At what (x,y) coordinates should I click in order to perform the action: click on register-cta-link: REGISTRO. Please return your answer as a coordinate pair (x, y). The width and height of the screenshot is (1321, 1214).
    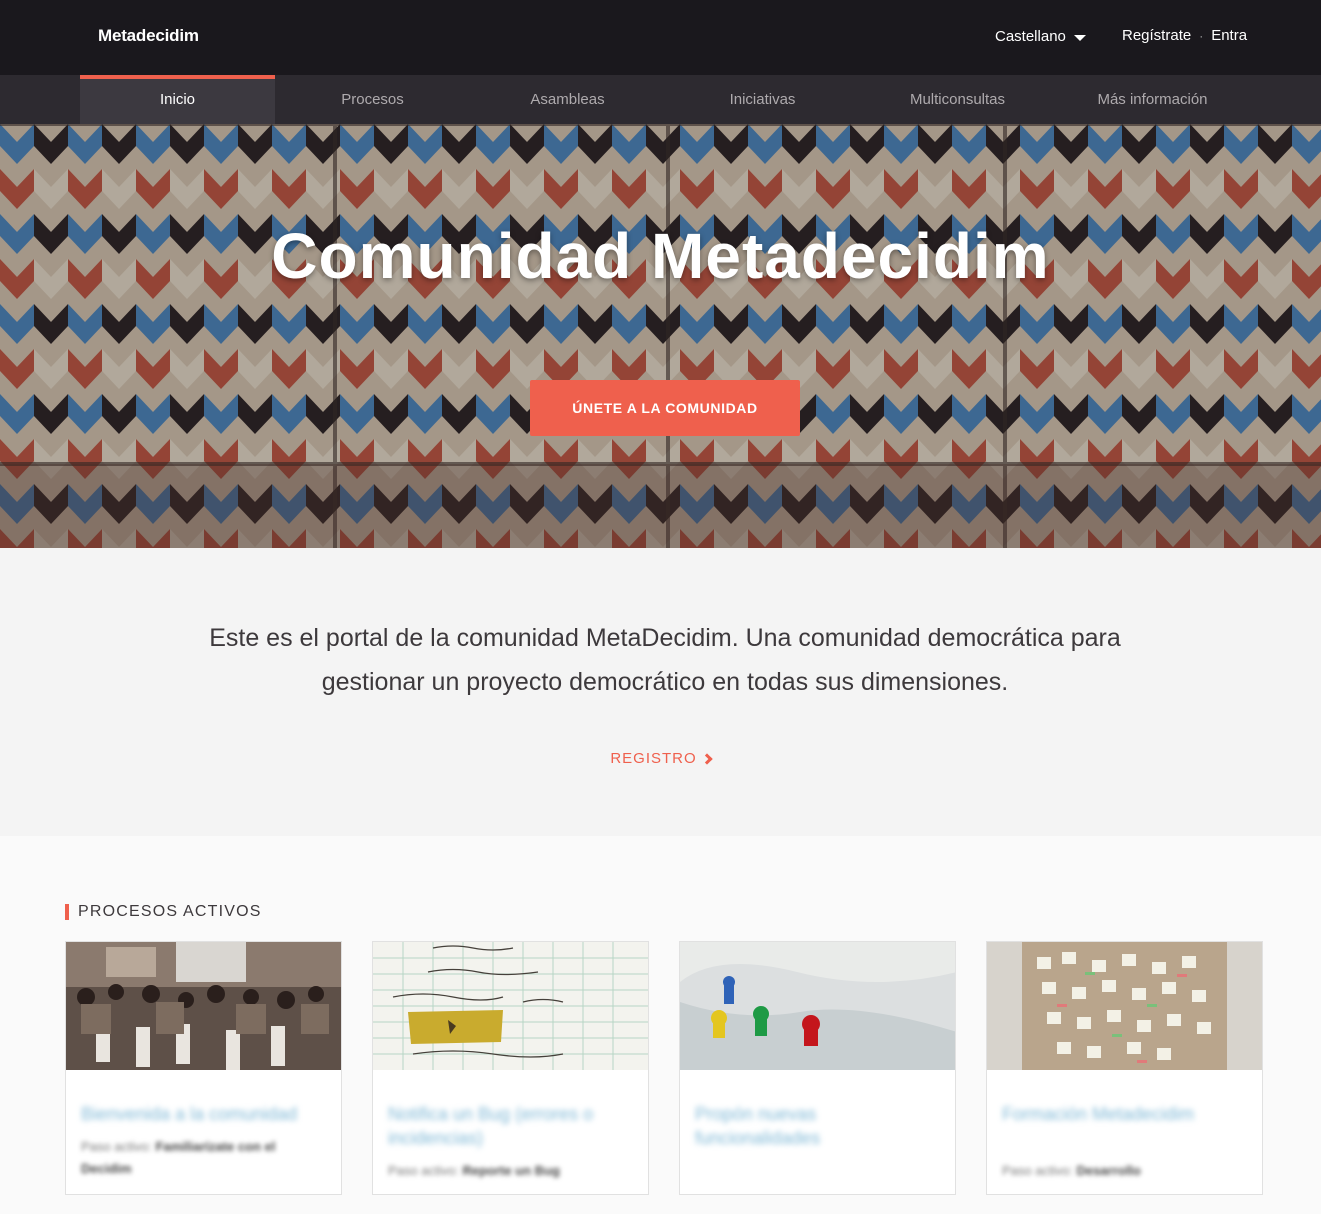
    Looking at the image, I should click on (660, 758).